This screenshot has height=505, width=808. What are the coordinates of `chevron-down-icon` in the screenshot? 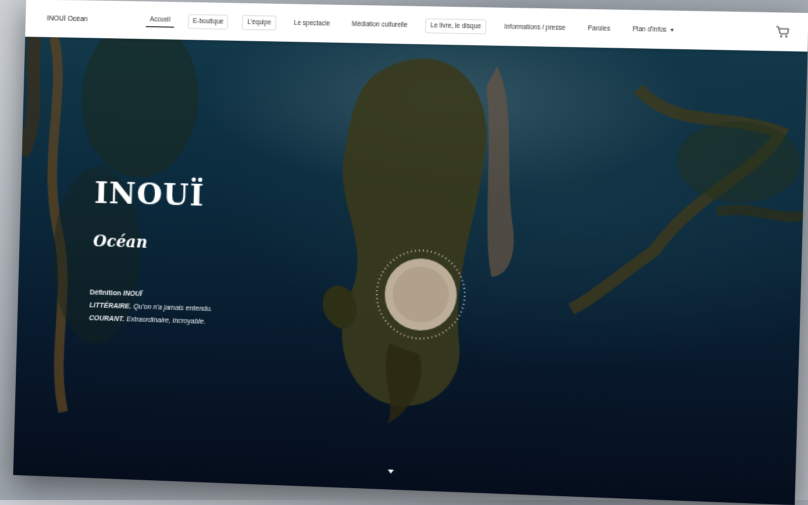 It's located at (390, 471).